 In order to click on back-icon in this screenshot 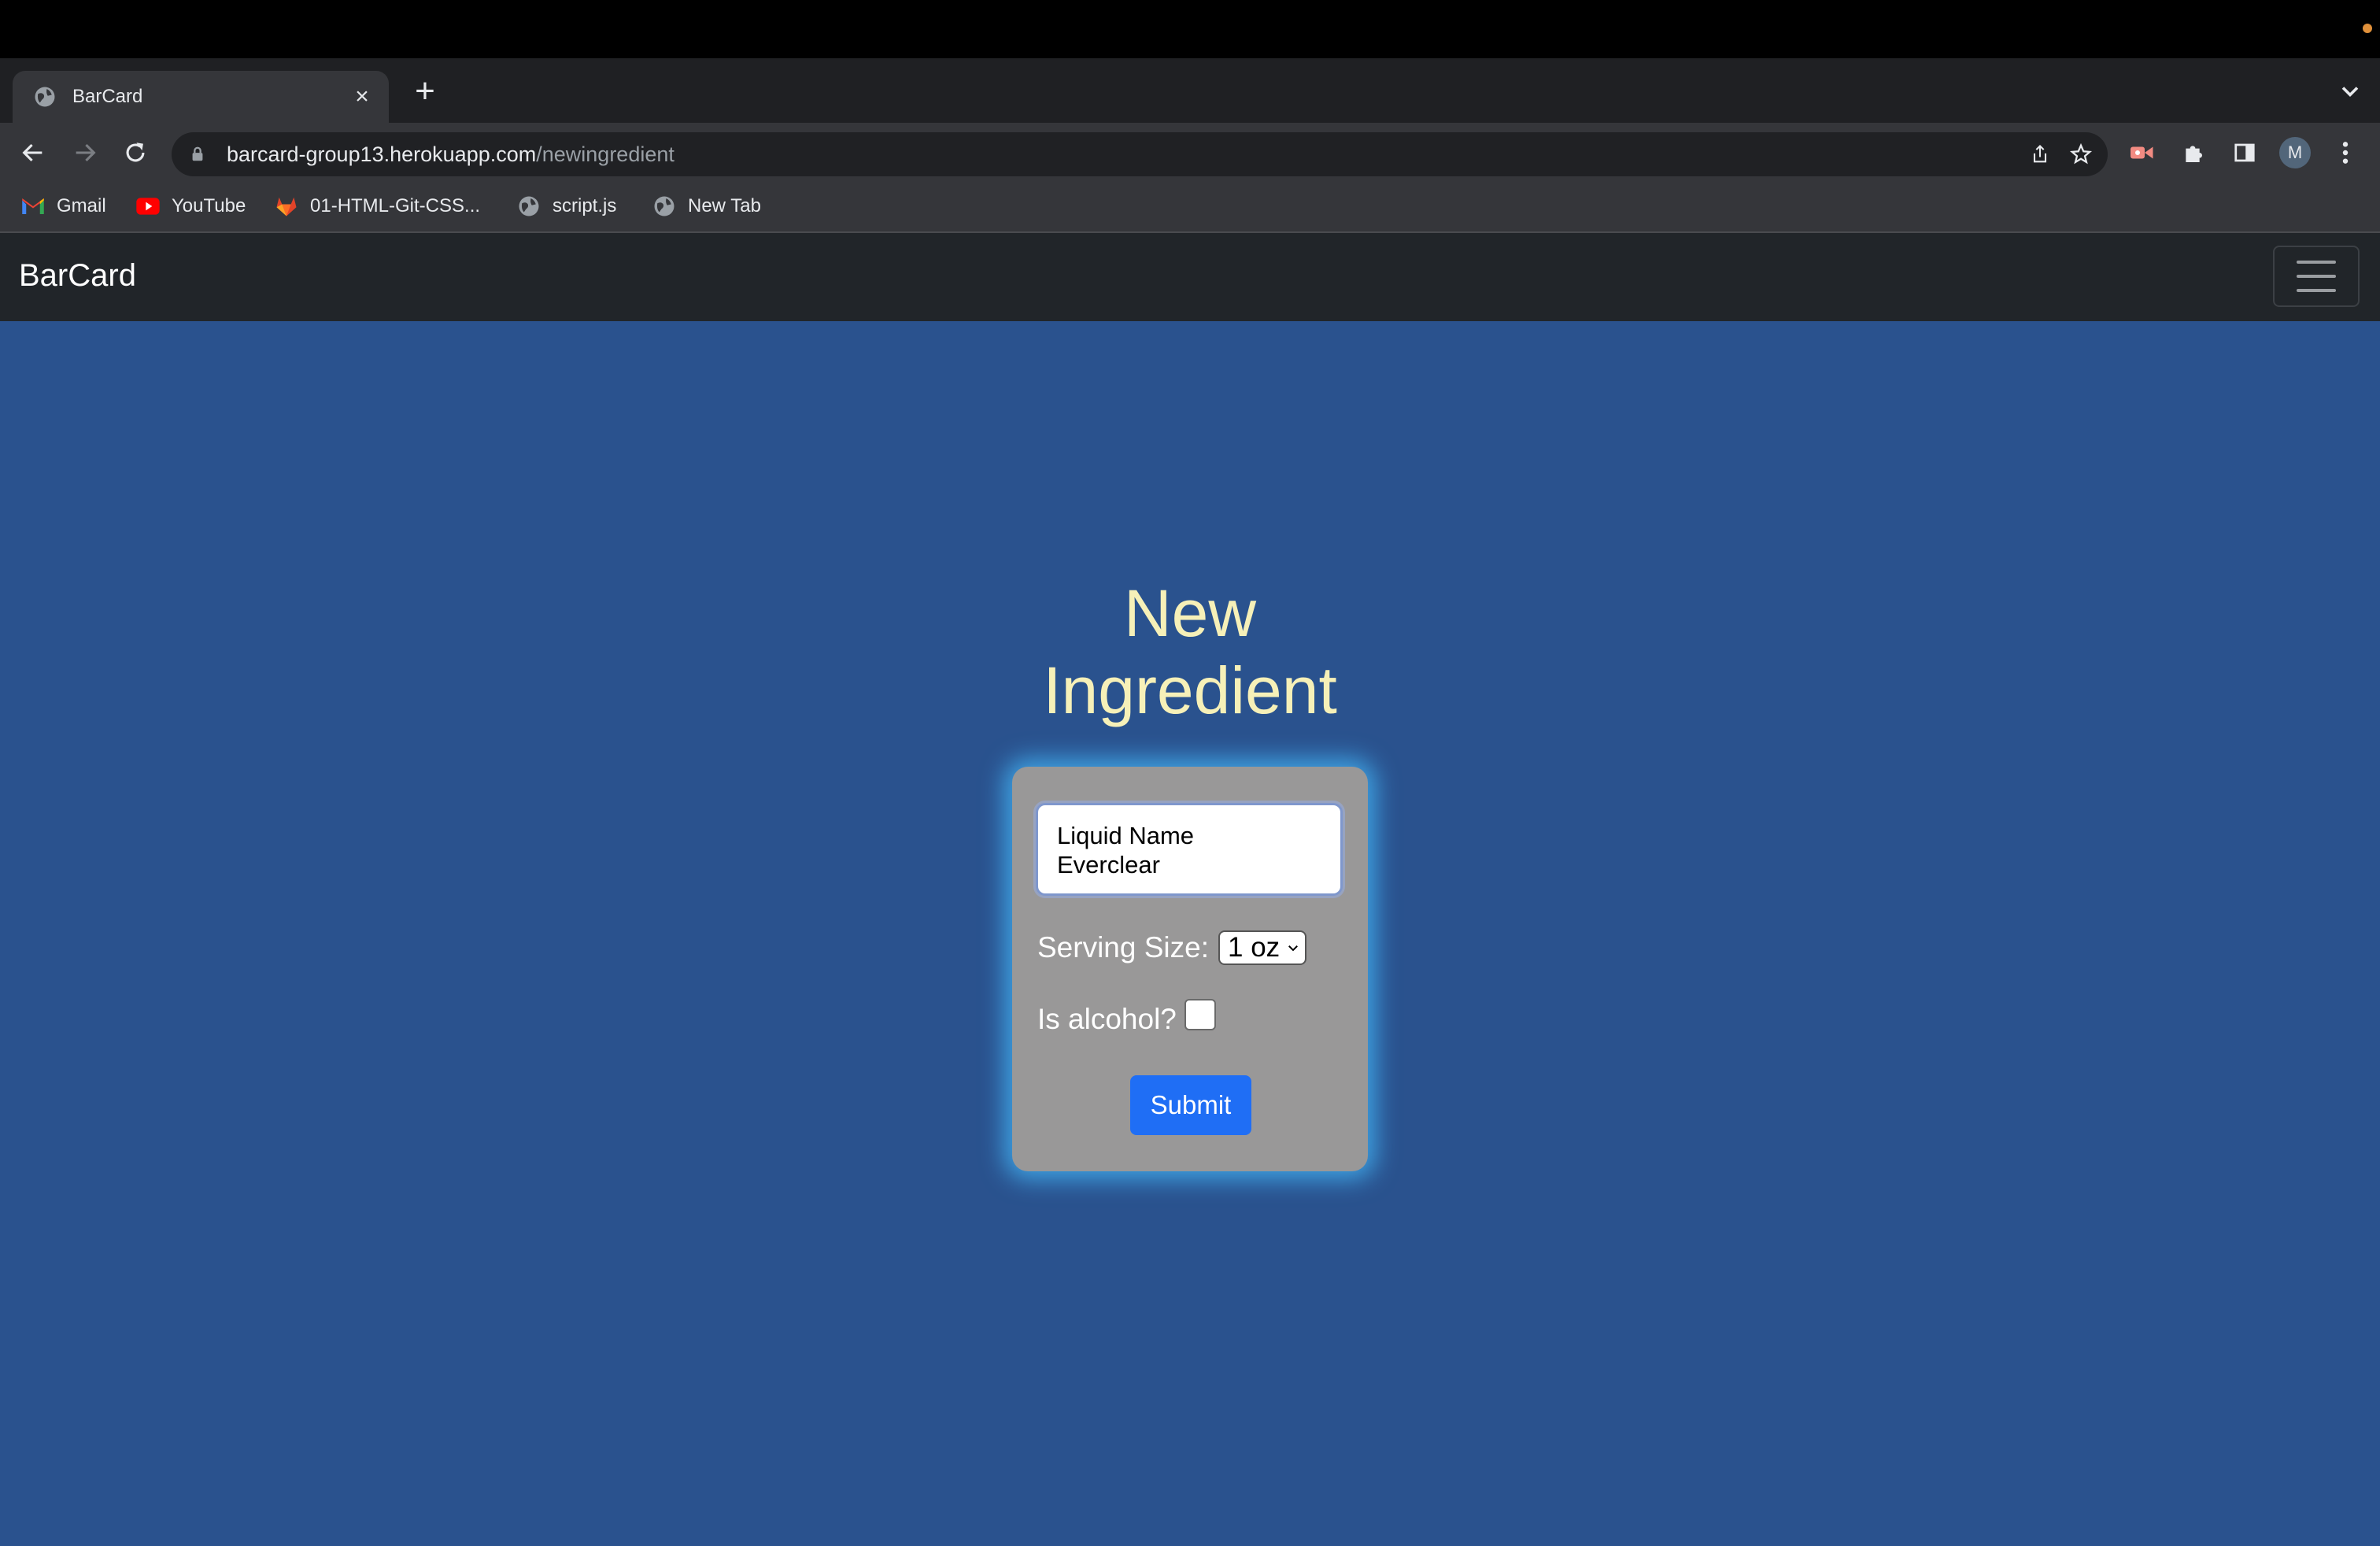, I will do `click(33, 152)`.